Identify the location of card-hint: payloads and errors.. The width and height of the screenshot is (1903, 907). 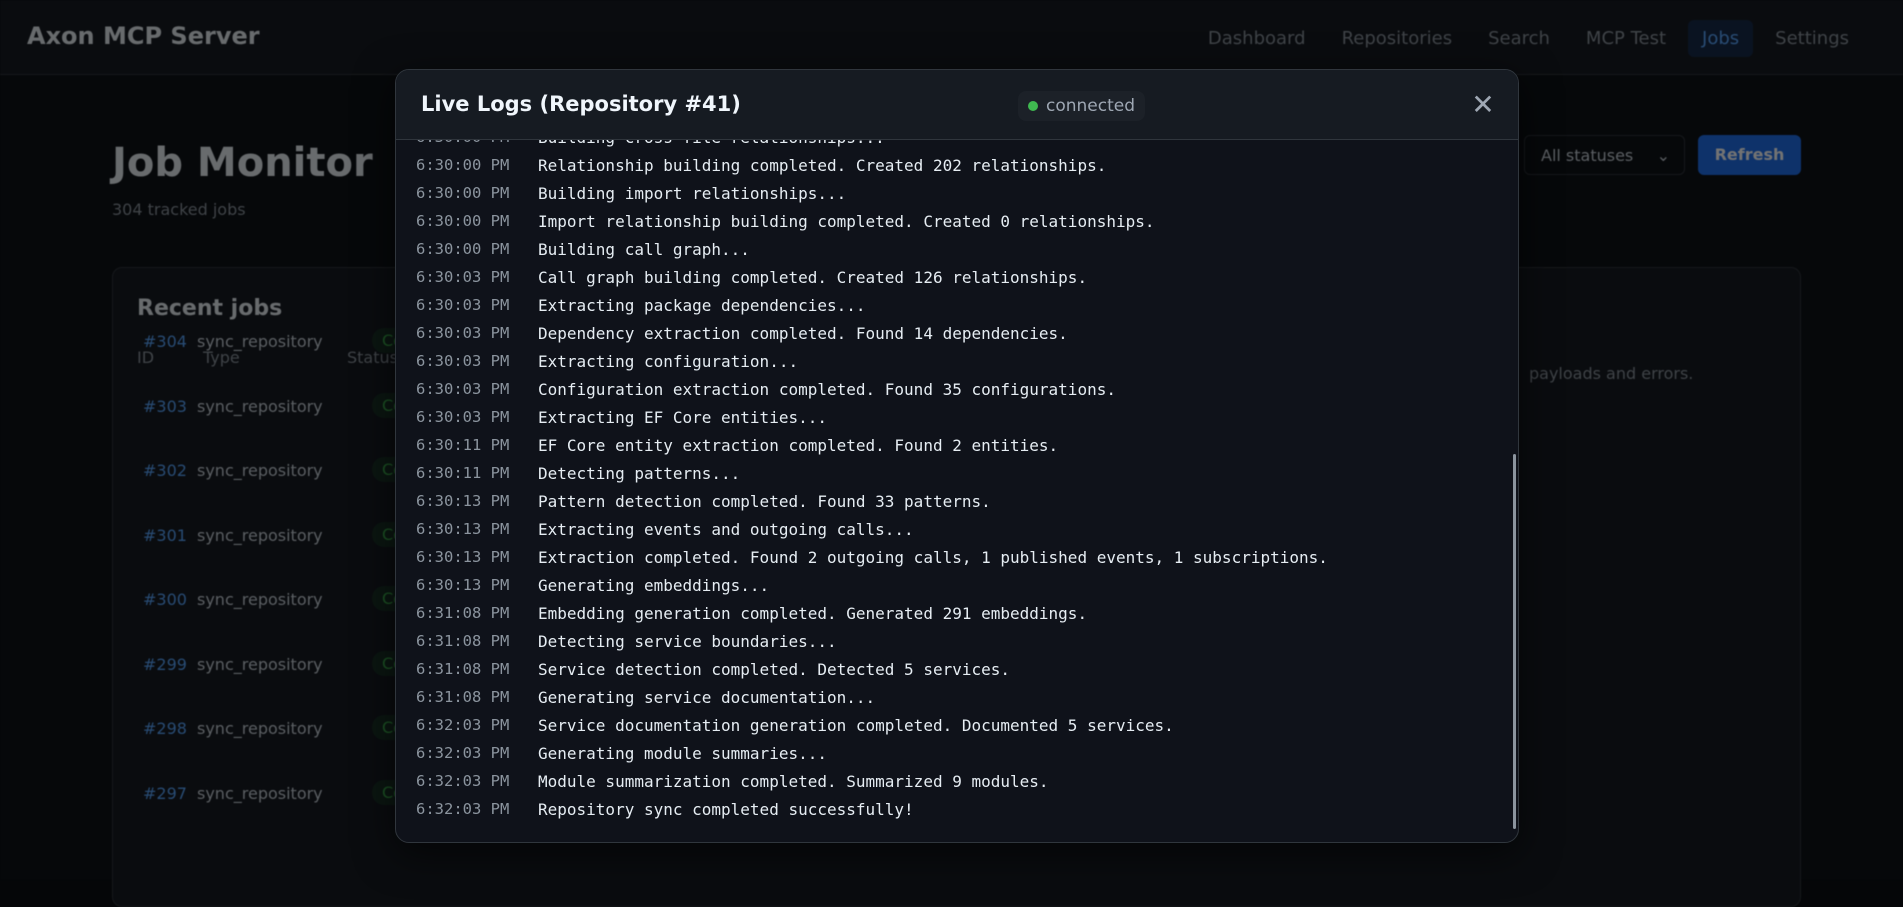
(1611, 373).